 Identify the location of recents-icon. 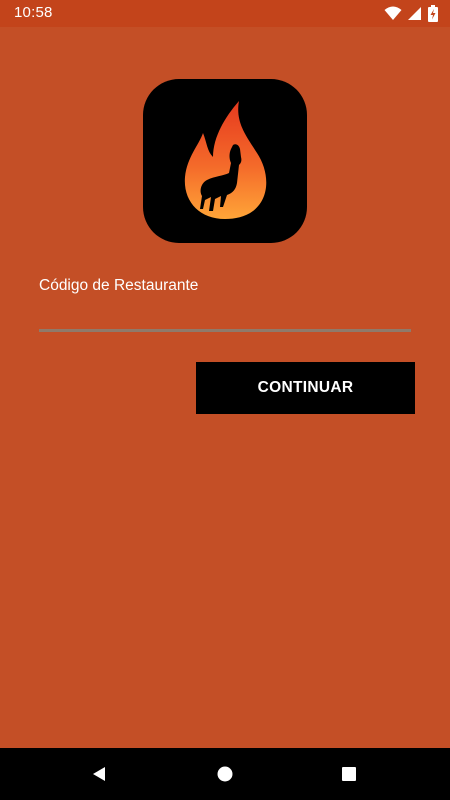
(349, 774).